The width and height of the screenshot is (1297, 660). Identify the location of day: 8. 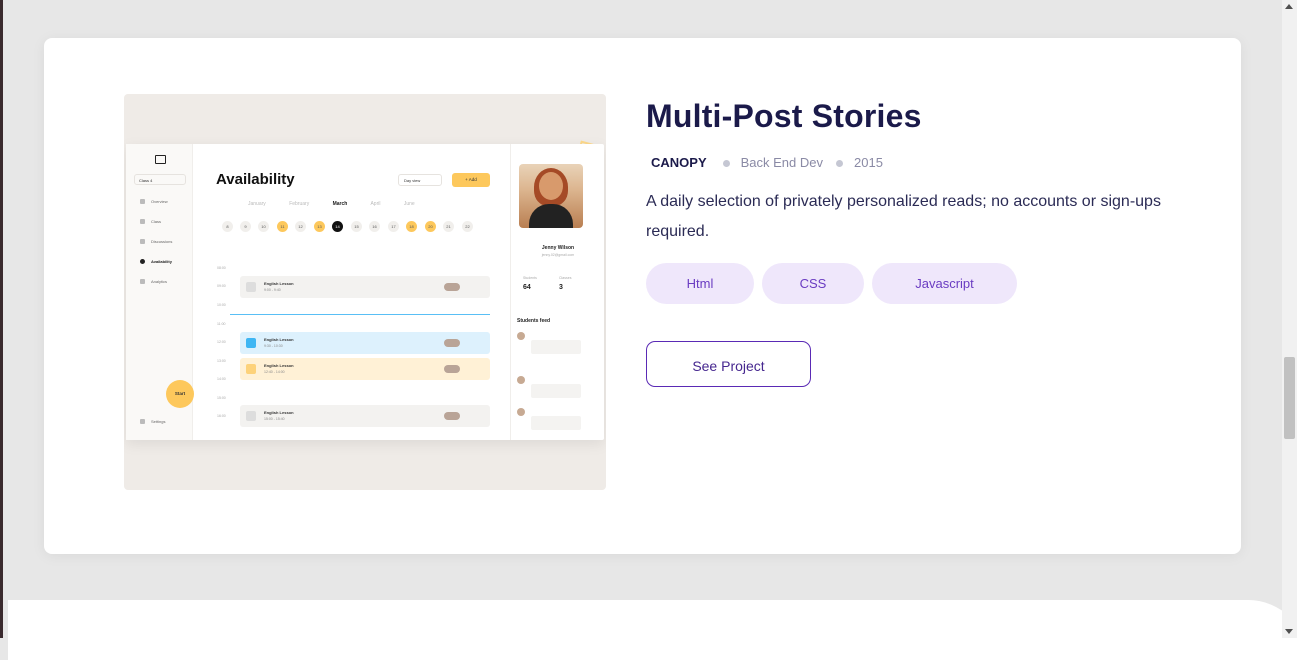
(227, 226).